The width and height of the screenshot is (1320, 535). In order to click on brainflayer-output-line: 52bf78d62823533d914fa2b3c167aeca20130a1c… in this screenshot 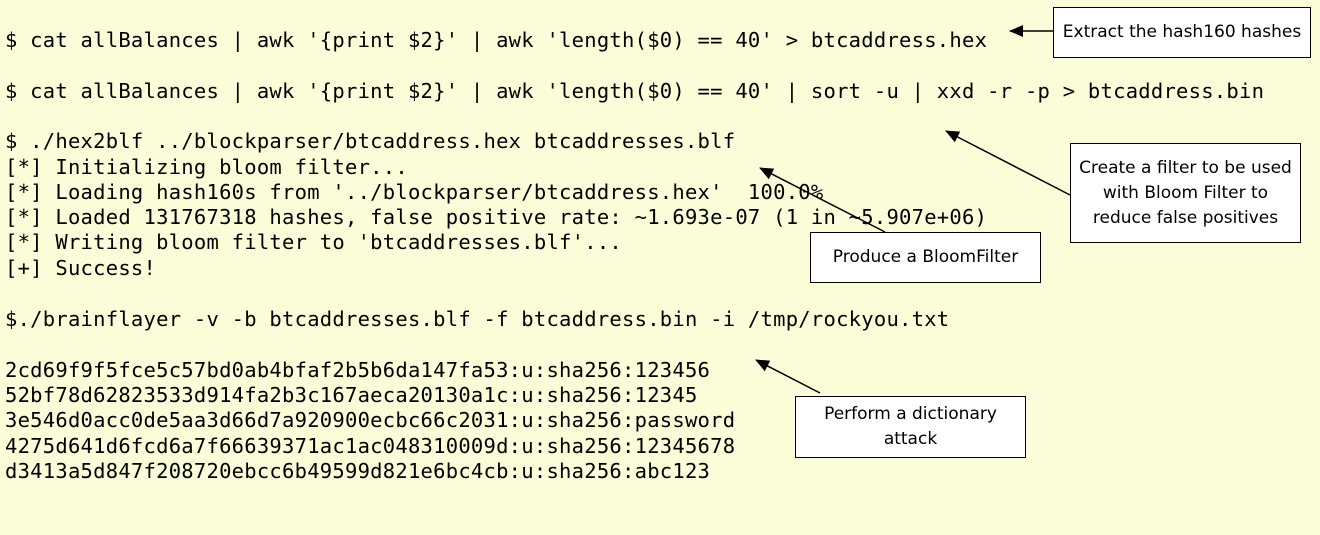, I will do `click(351, 395)`.